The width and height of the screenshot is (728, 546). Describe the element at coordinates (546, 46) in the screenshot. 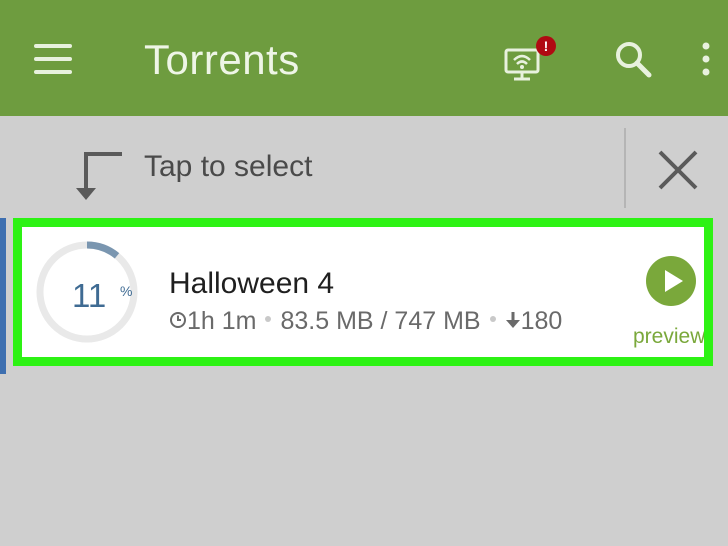

I see `notification-badge: !` at that location.